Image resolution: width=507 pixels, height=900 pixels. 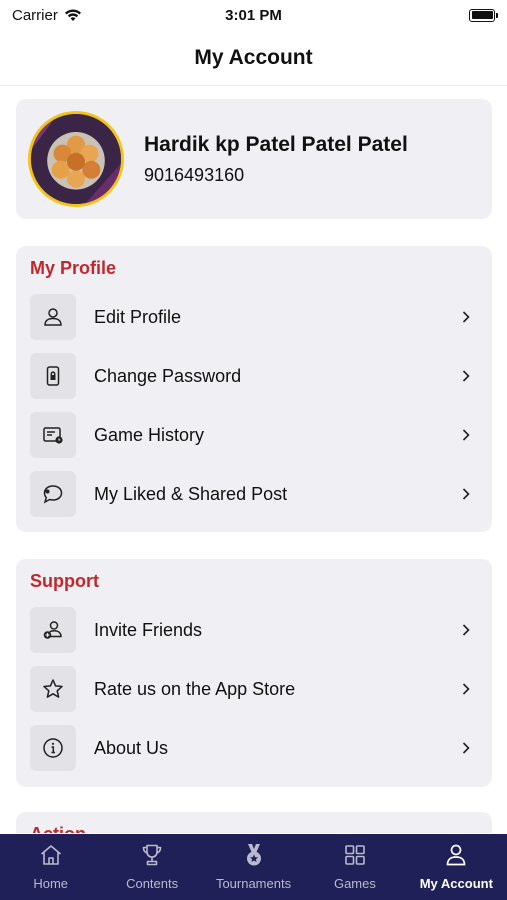 What do you see at coordinates (254, 159) in the screenshot?
I see `profile-card: Hardik kp Patel Patel Patel 9016493160` at bounding box center [254, 159].